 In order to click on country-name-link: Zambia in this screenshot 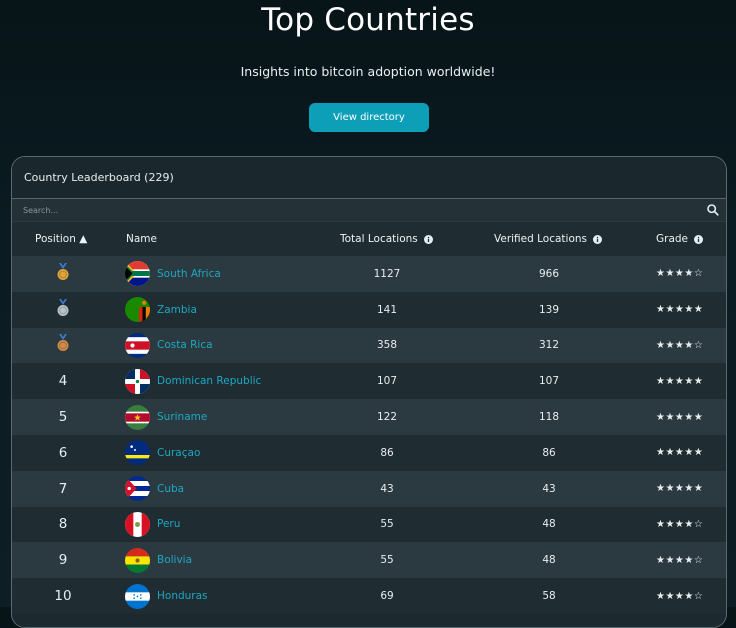, I will do `click(177, 310)`.